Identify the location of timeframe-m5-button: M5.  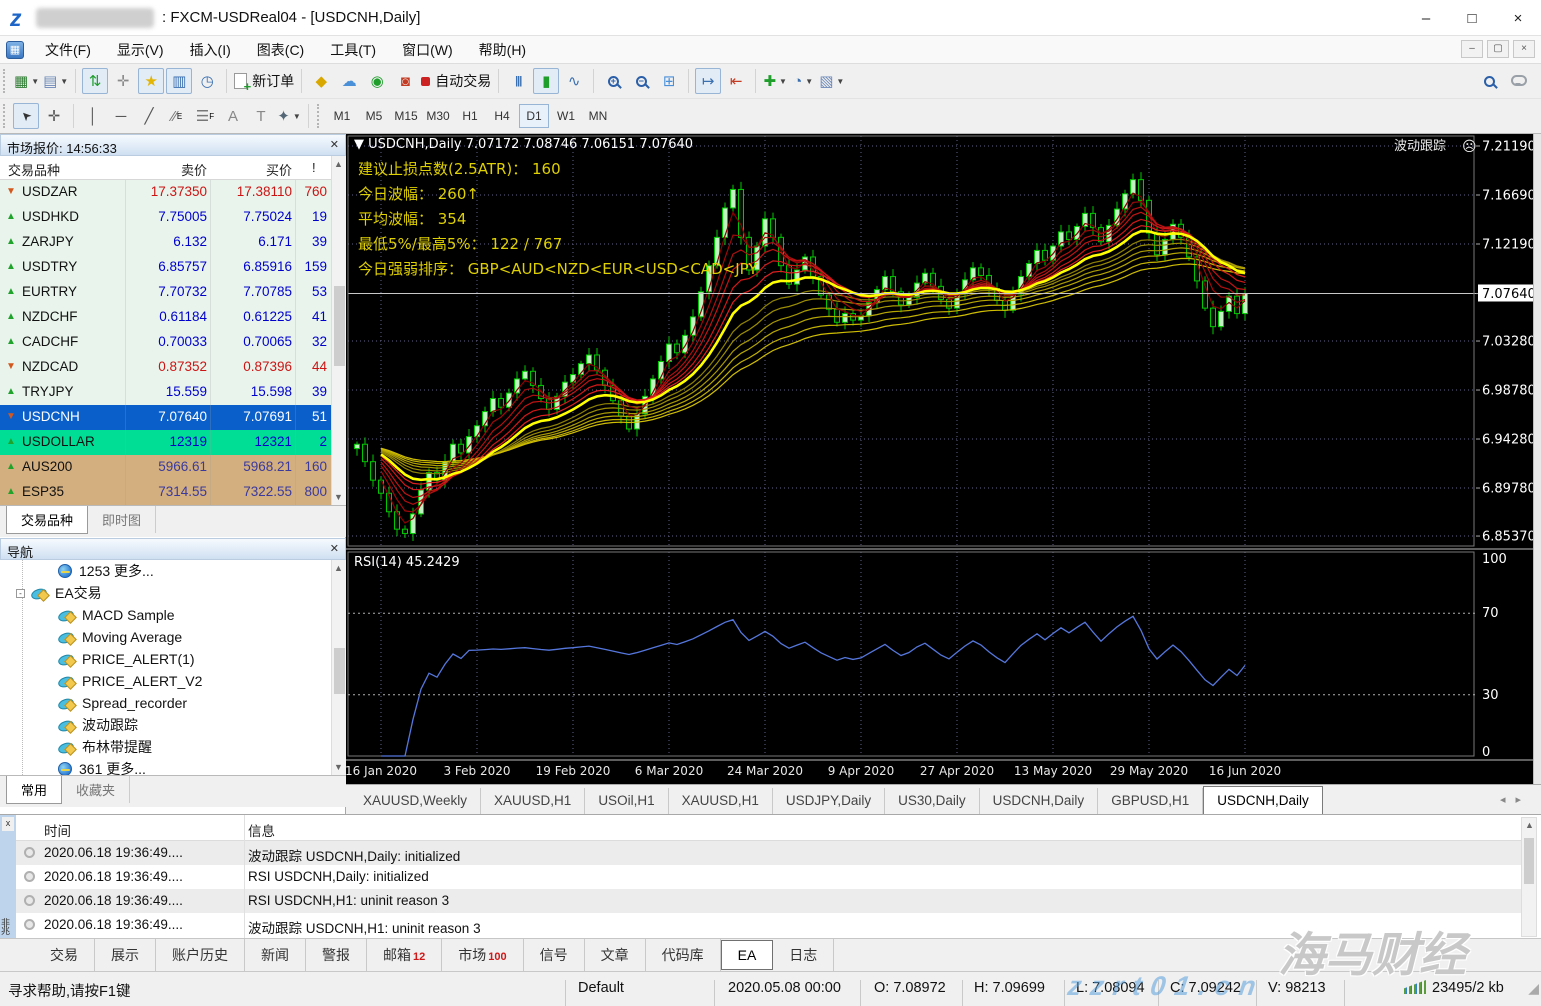
(374, 116).